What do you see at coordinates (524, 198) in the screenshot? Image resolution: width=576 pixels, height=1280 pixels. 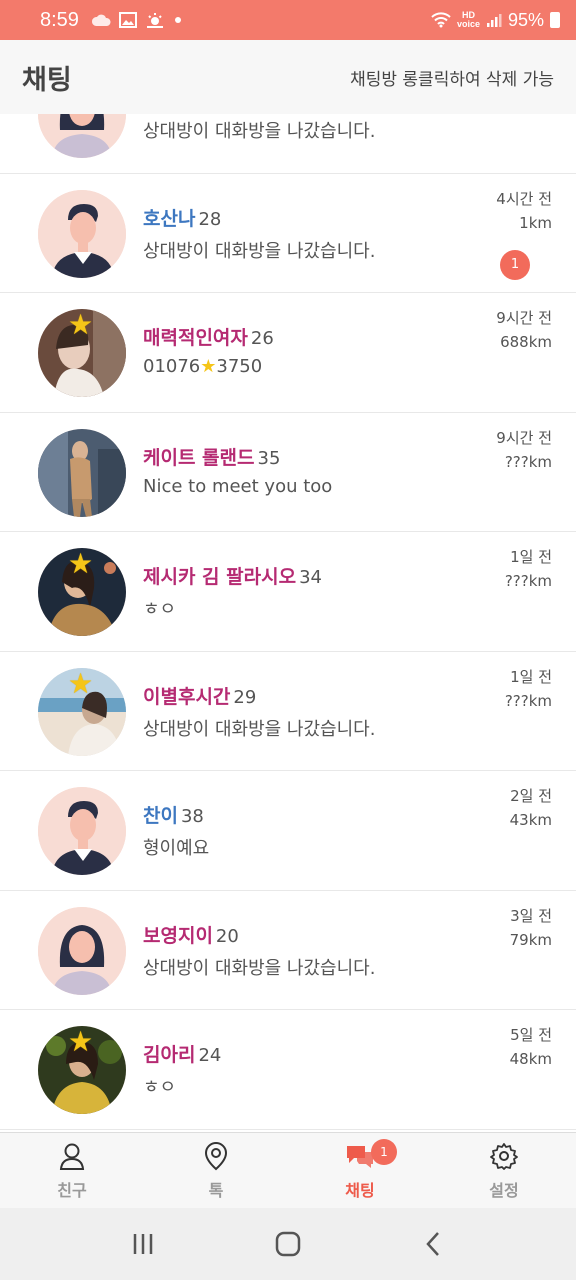 I see `chat-time: 4시간 전` at bounding box center [524, 198].